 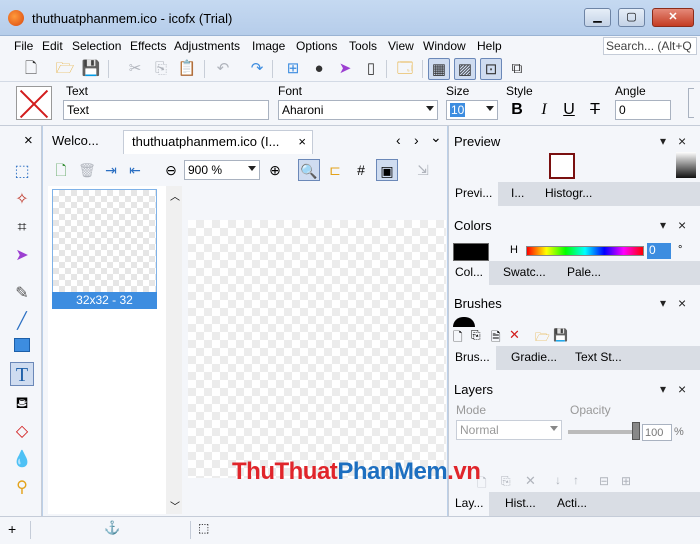 What do you see at coordinates (476, 335) in the screenshot?
I see `copy-brush-icon: ⎘` at bounding box center [476, 335].